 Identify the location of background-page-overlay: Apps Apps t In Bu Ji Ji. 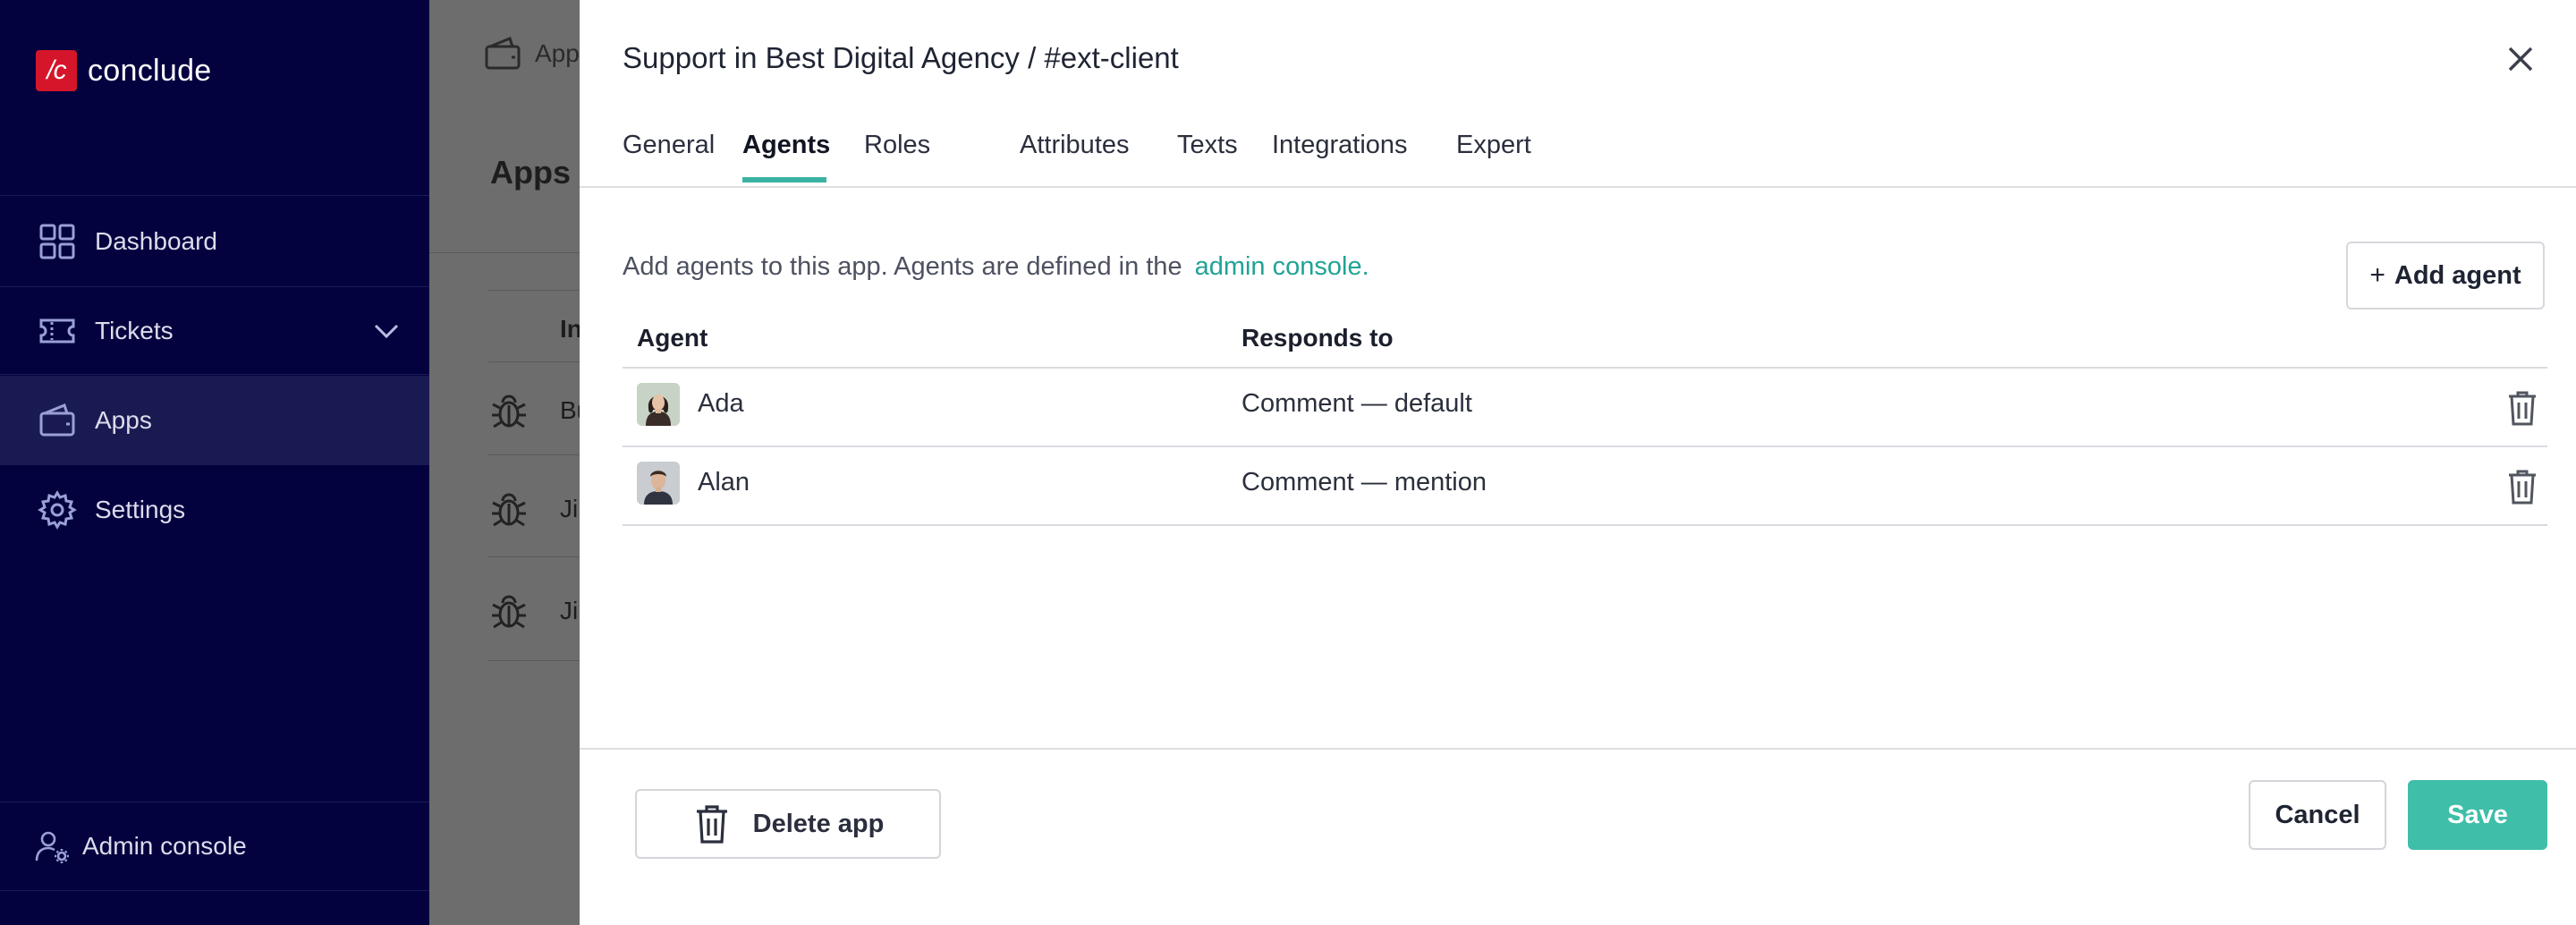
(504, 462).